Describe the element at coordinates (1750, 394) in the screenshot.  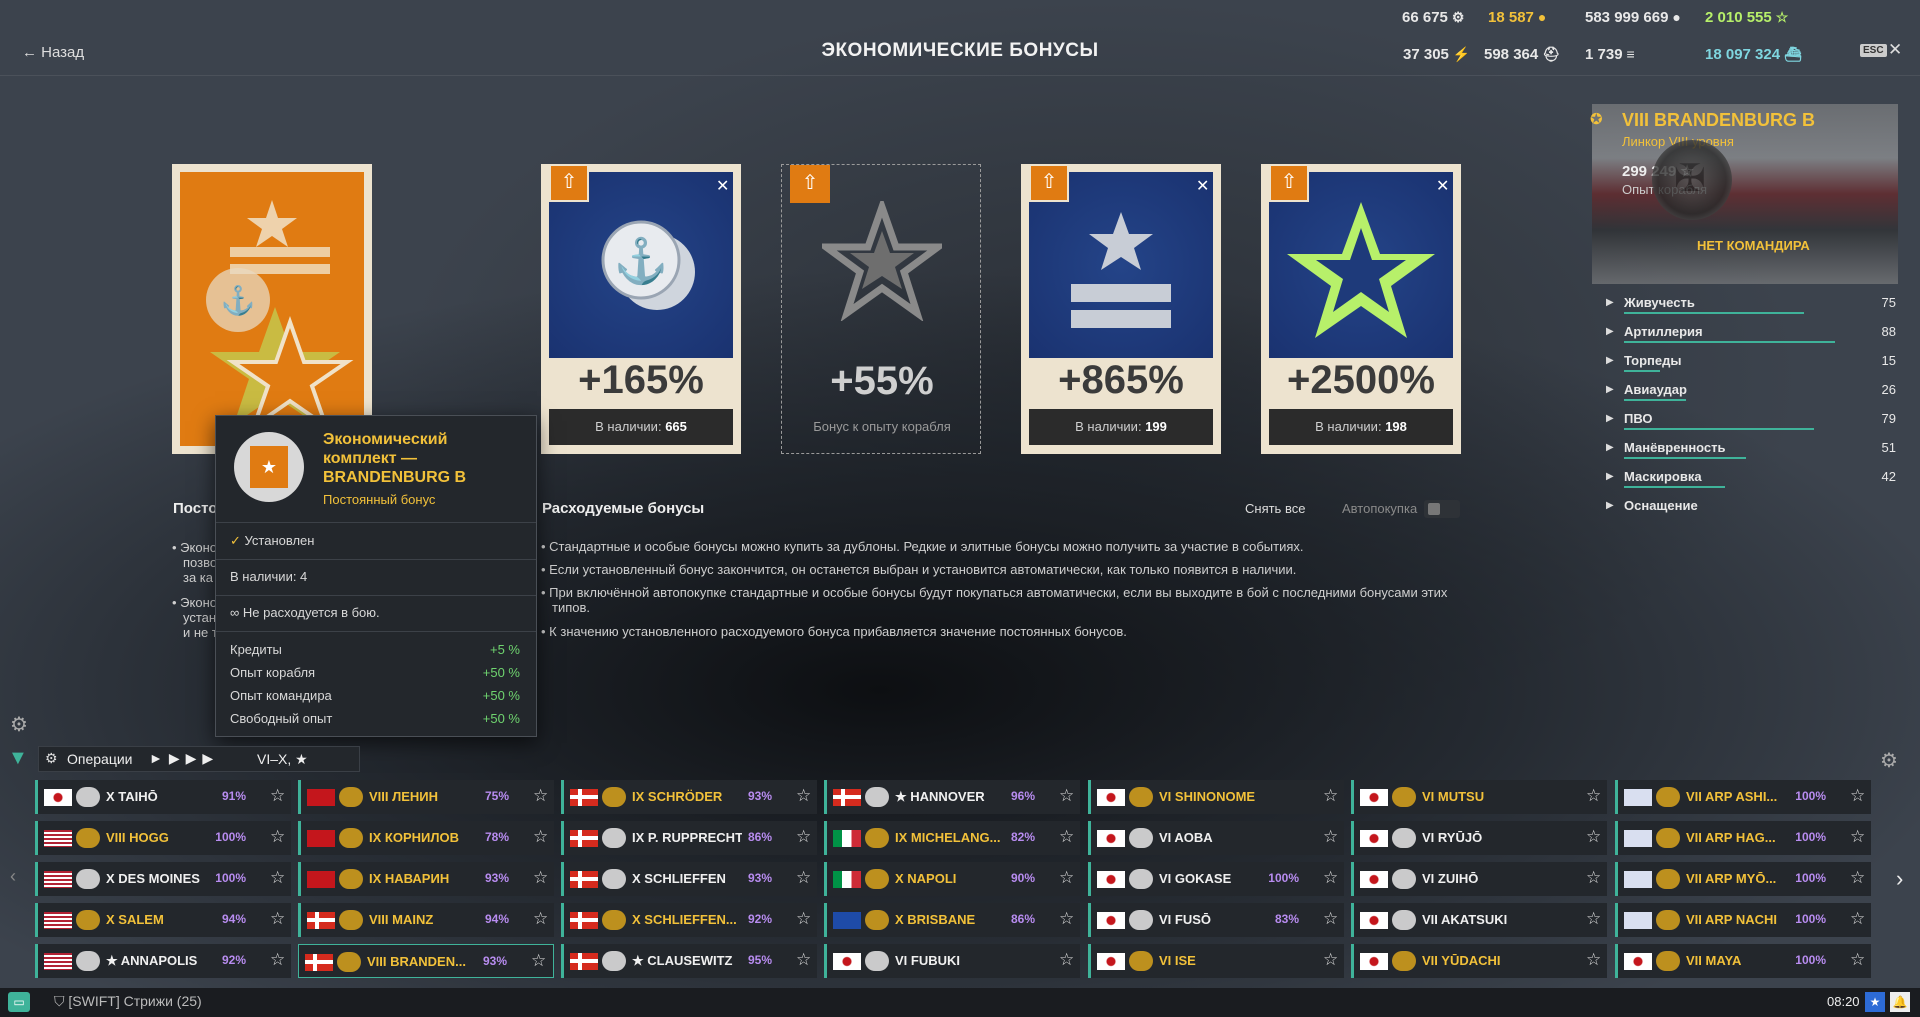
I see `stat-airstrike: ▶ Авиаудар 26` at that location.